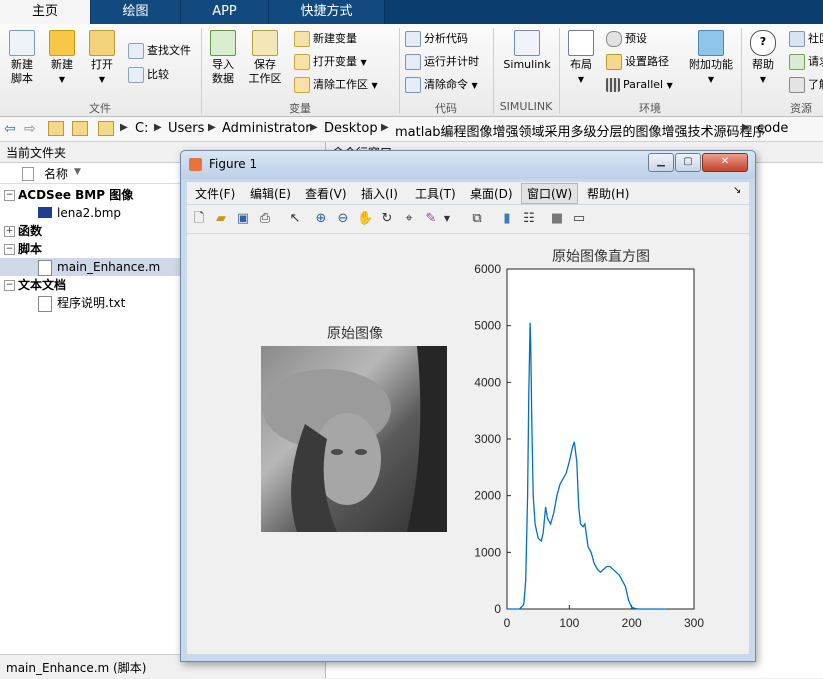 This screenshot has width=823, height=679. What do you see at coordinates (550, 193) in the screenshot?
I see `menu-window: 窗口(W)` at bounding box center [550, 193].